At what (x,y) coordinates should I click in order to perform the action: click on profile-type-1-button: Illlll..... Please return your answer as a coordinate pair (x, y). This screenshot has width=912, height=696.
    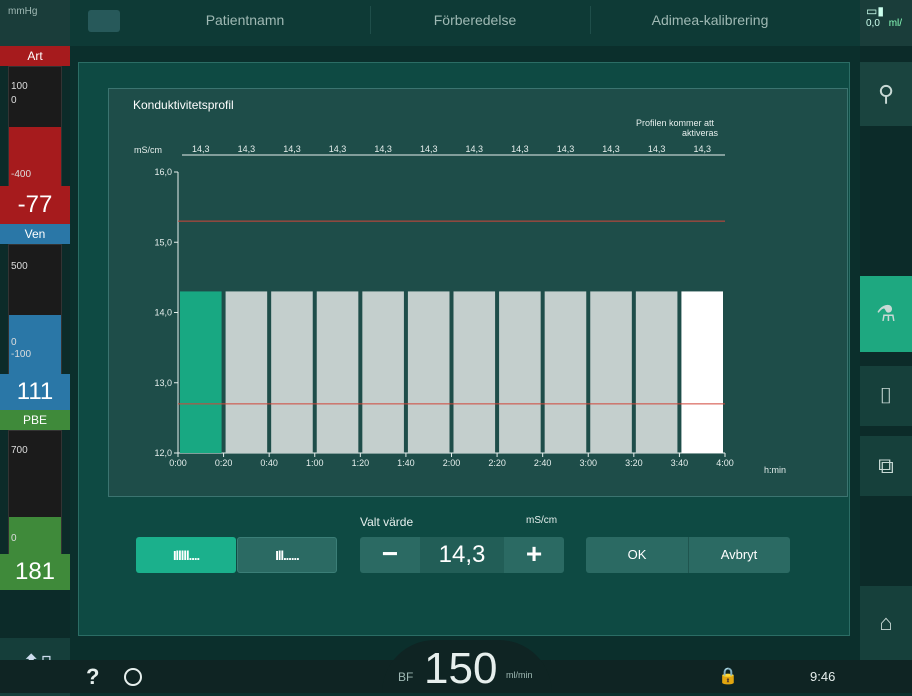
    Looking at the image, I should click on (186, 555).